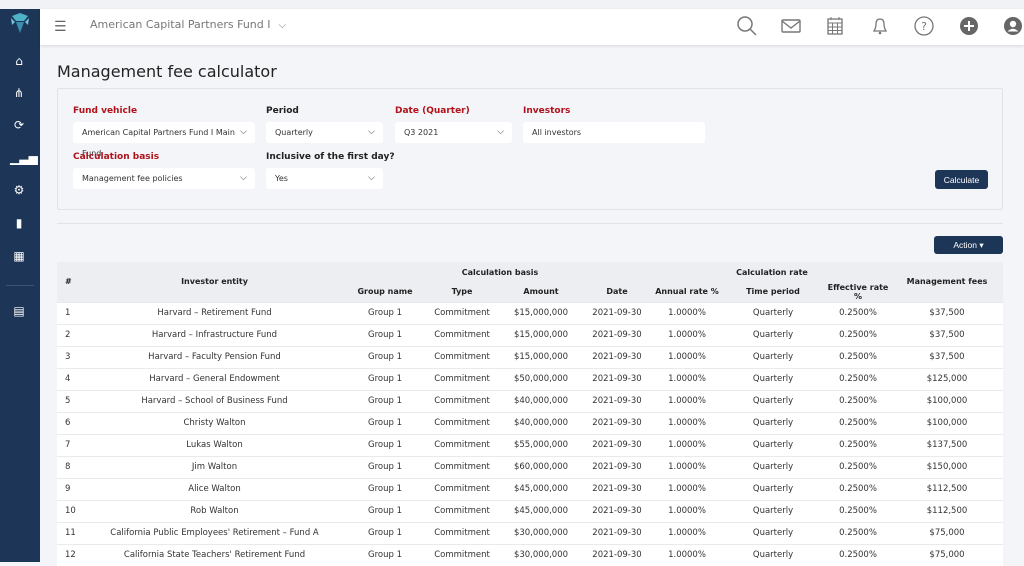 This screenshot has width=1024, height=566. I want to click on calc-basis-select: Management fee policies ⌵, so click(164, 178).